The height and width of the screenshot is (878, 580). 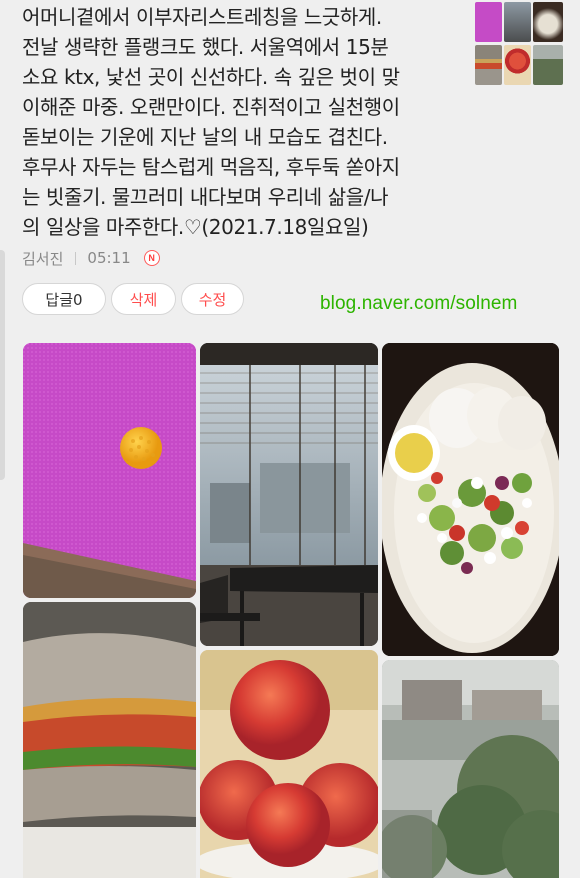 I want to click on thumbnail-strip, so click(x=519, y=44).